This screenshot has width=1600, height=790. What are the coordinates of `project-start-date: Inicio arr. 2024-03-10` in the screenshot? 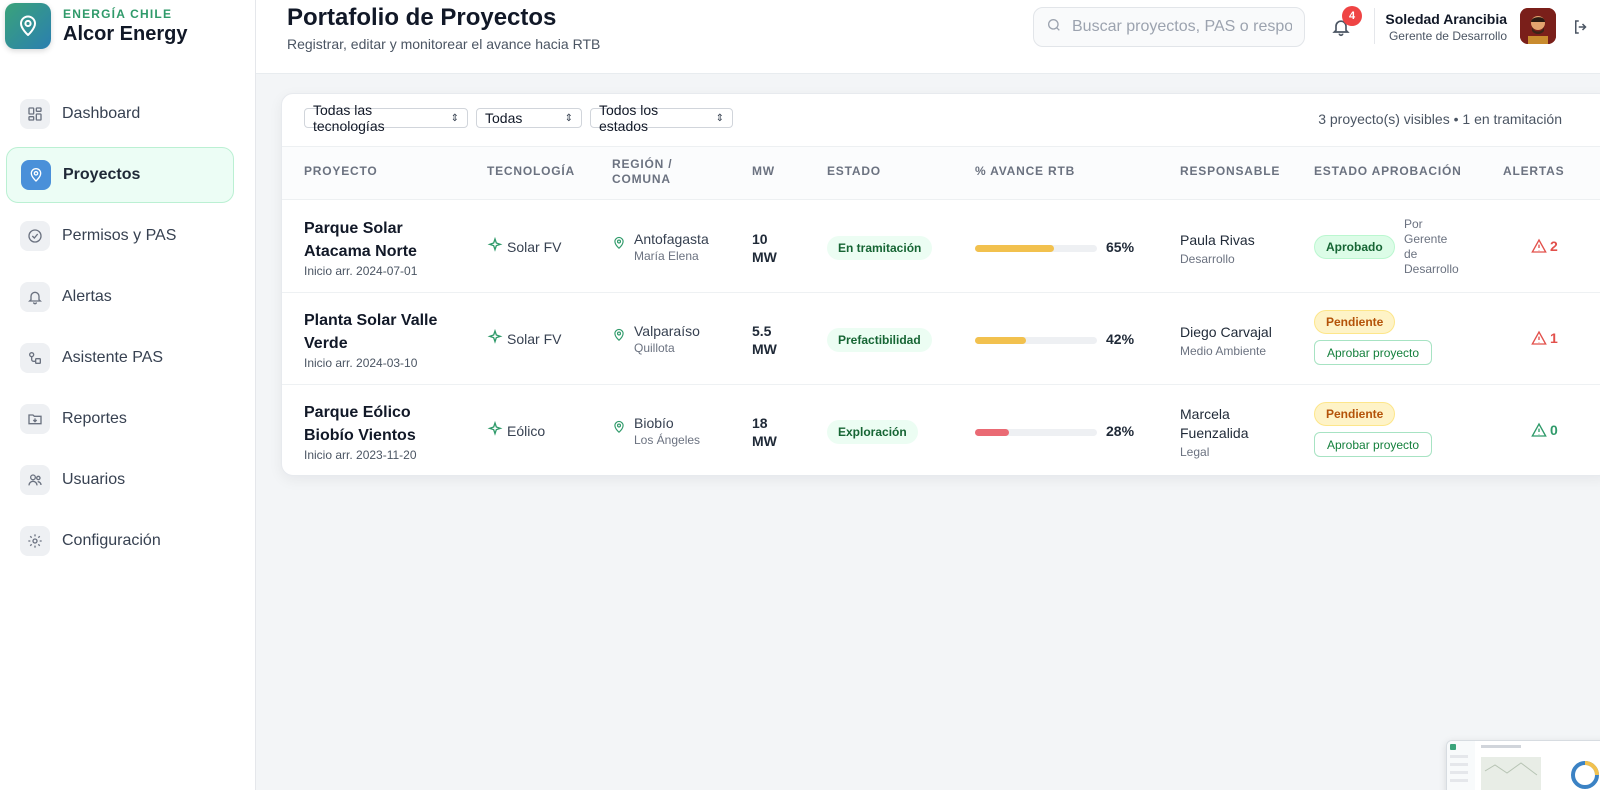 It's located at (361, 363).